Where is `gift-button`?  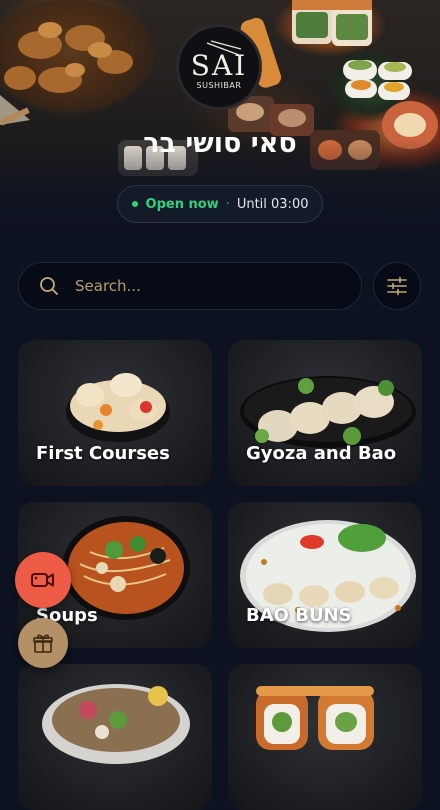
gift-button is located at coordinates (43, 643).